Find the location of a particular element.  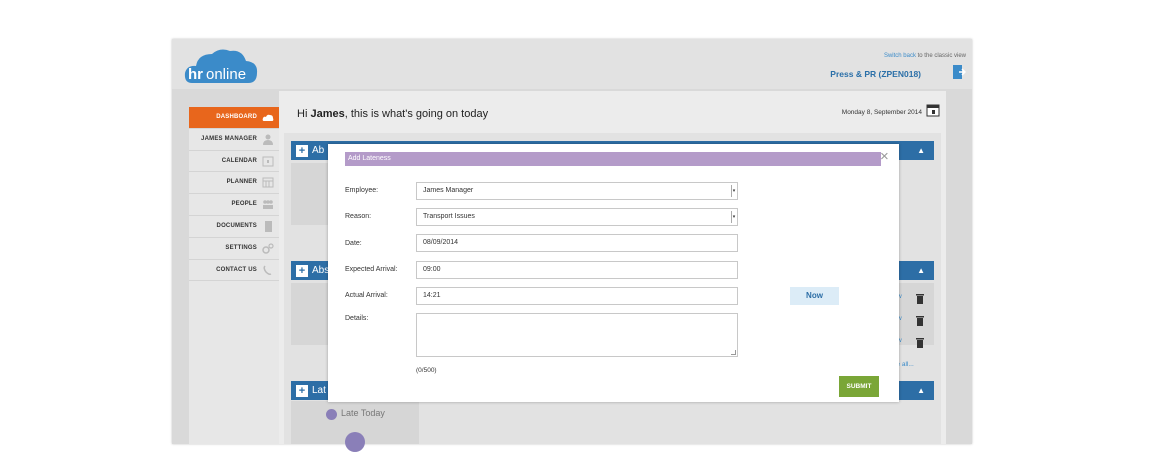

sidebar-item-calendar: CALENDAR is located at coordinates (234, 162).